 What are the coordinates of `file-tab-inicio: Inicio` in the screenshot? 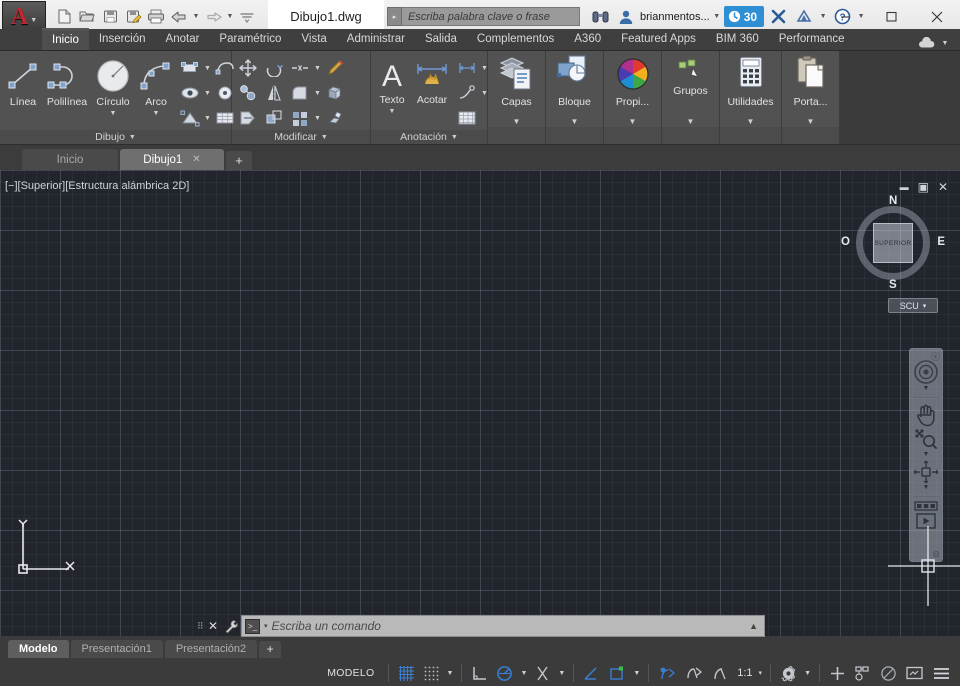 It's located at (70, 159).